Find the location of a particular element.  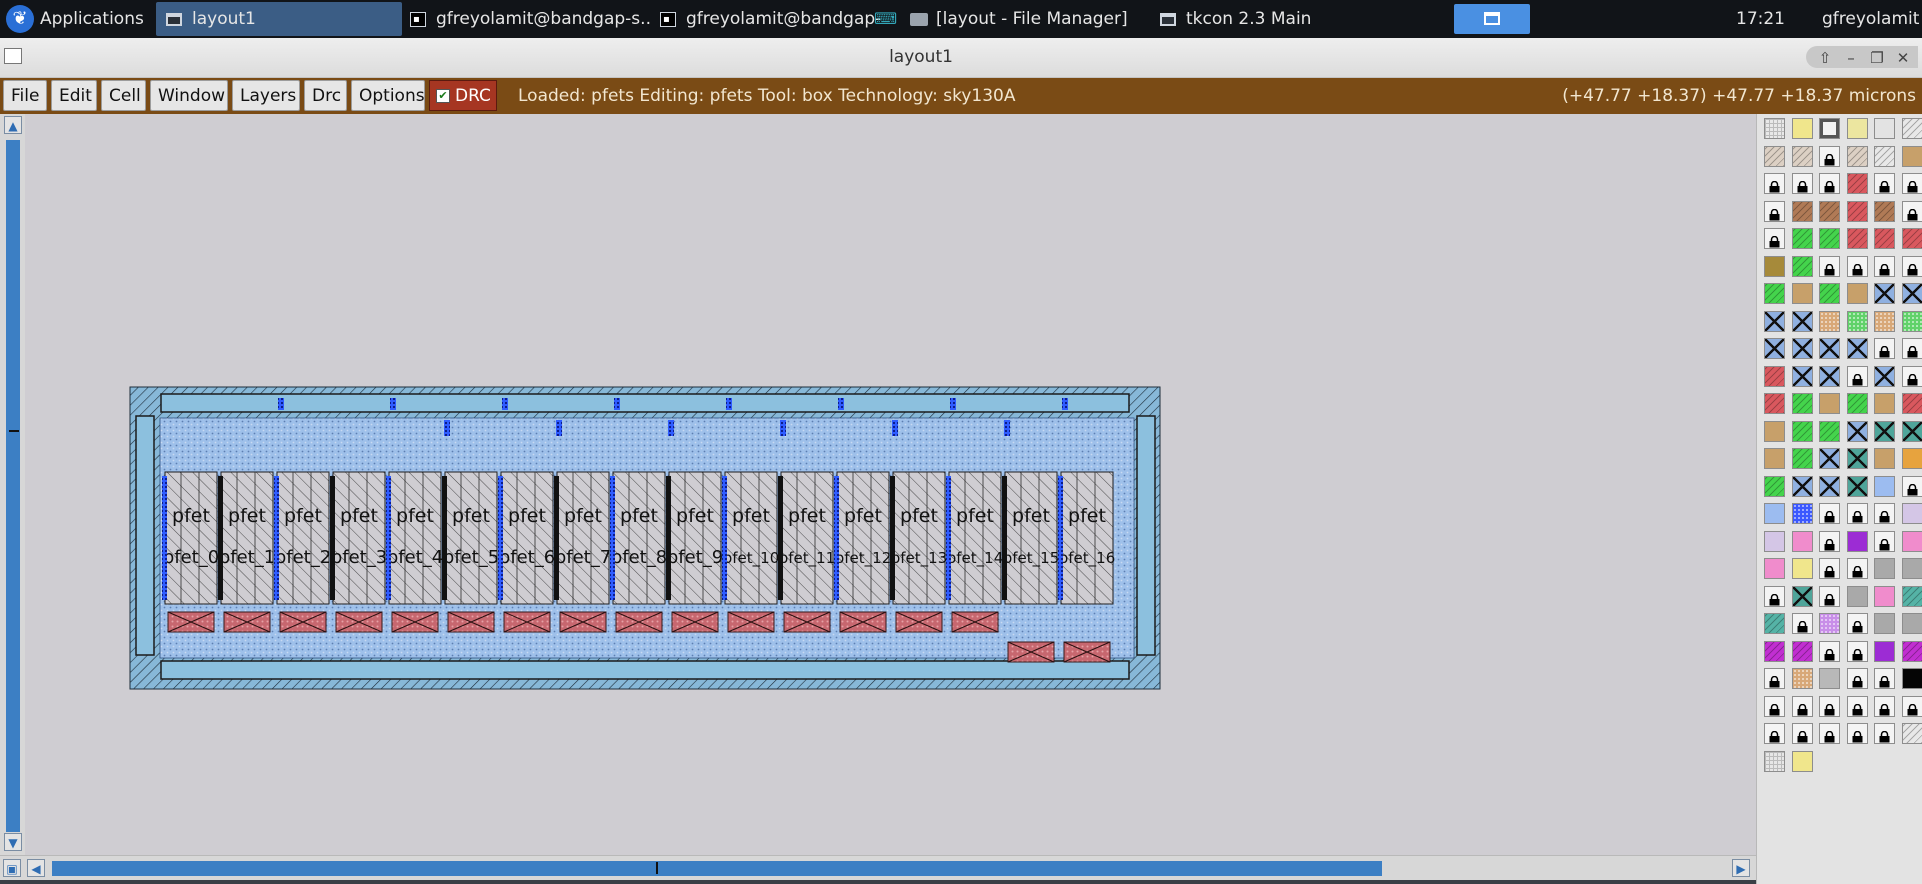

layer-swatch-black is located at coordinates (1911, 678).